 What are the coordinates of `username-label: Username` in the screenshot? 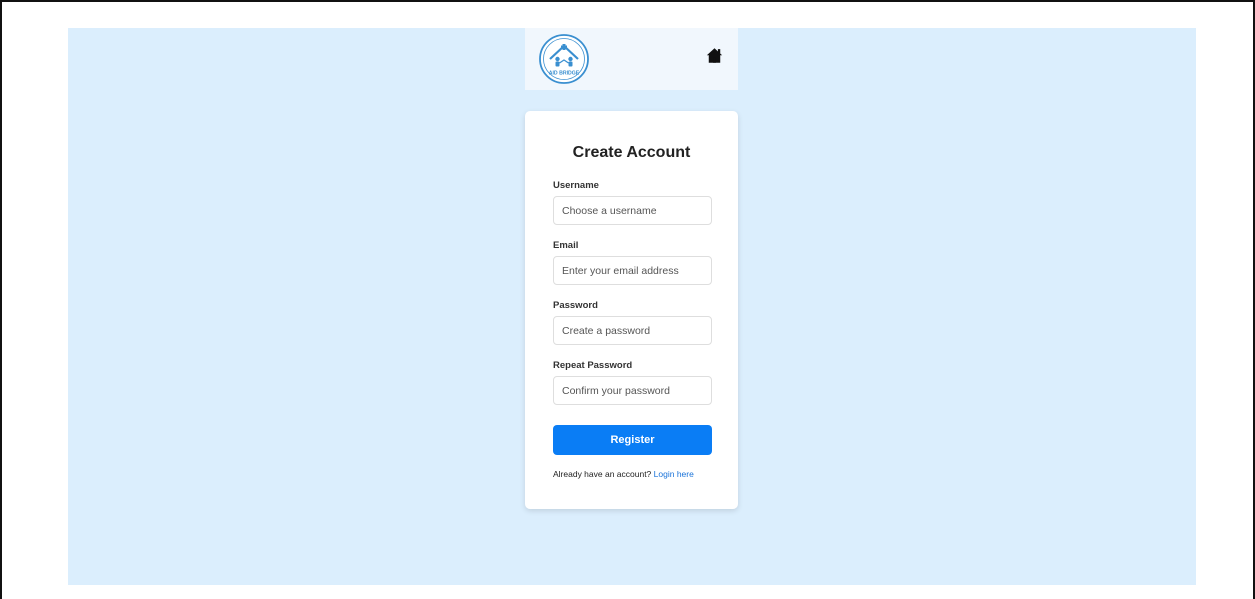 It's located at (576, 185).